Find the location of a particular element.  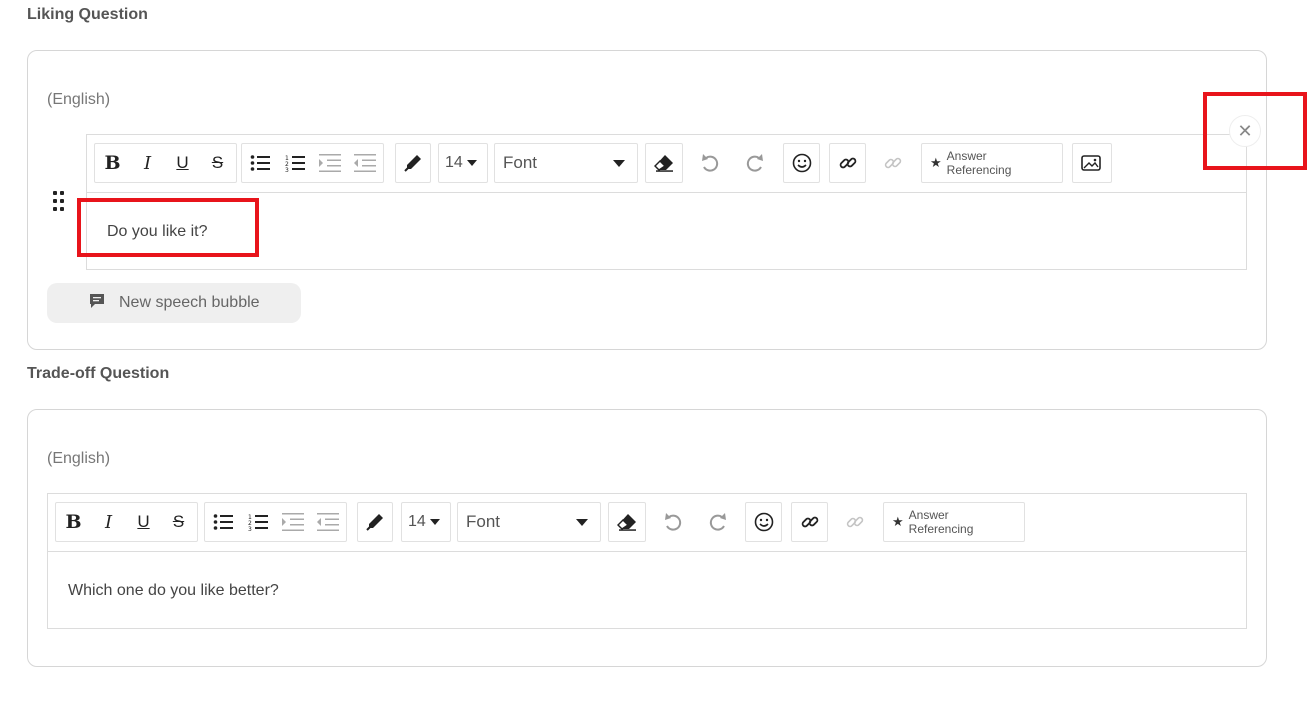

speech-bubble-label: New speech bubble is located at coordinates (189, 302).